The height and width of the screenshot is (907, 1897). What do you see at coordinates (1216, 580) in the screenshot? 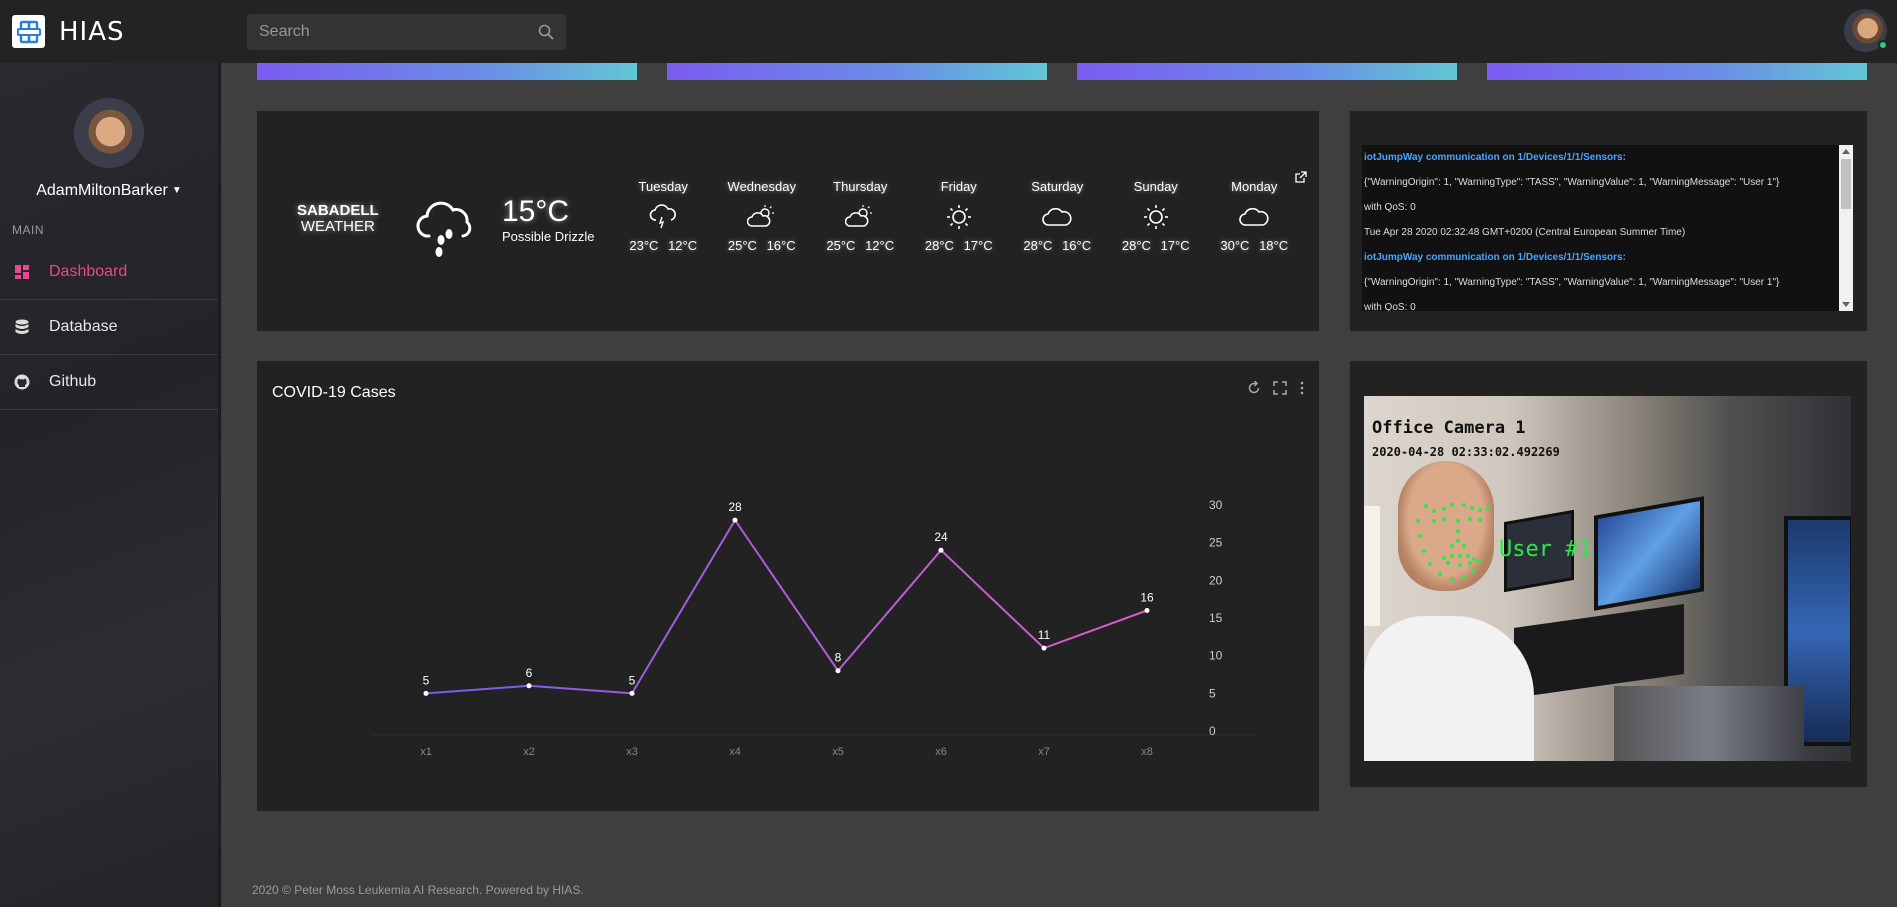
I see `y-tick-label: 20` at bounding box center [1216, 580].